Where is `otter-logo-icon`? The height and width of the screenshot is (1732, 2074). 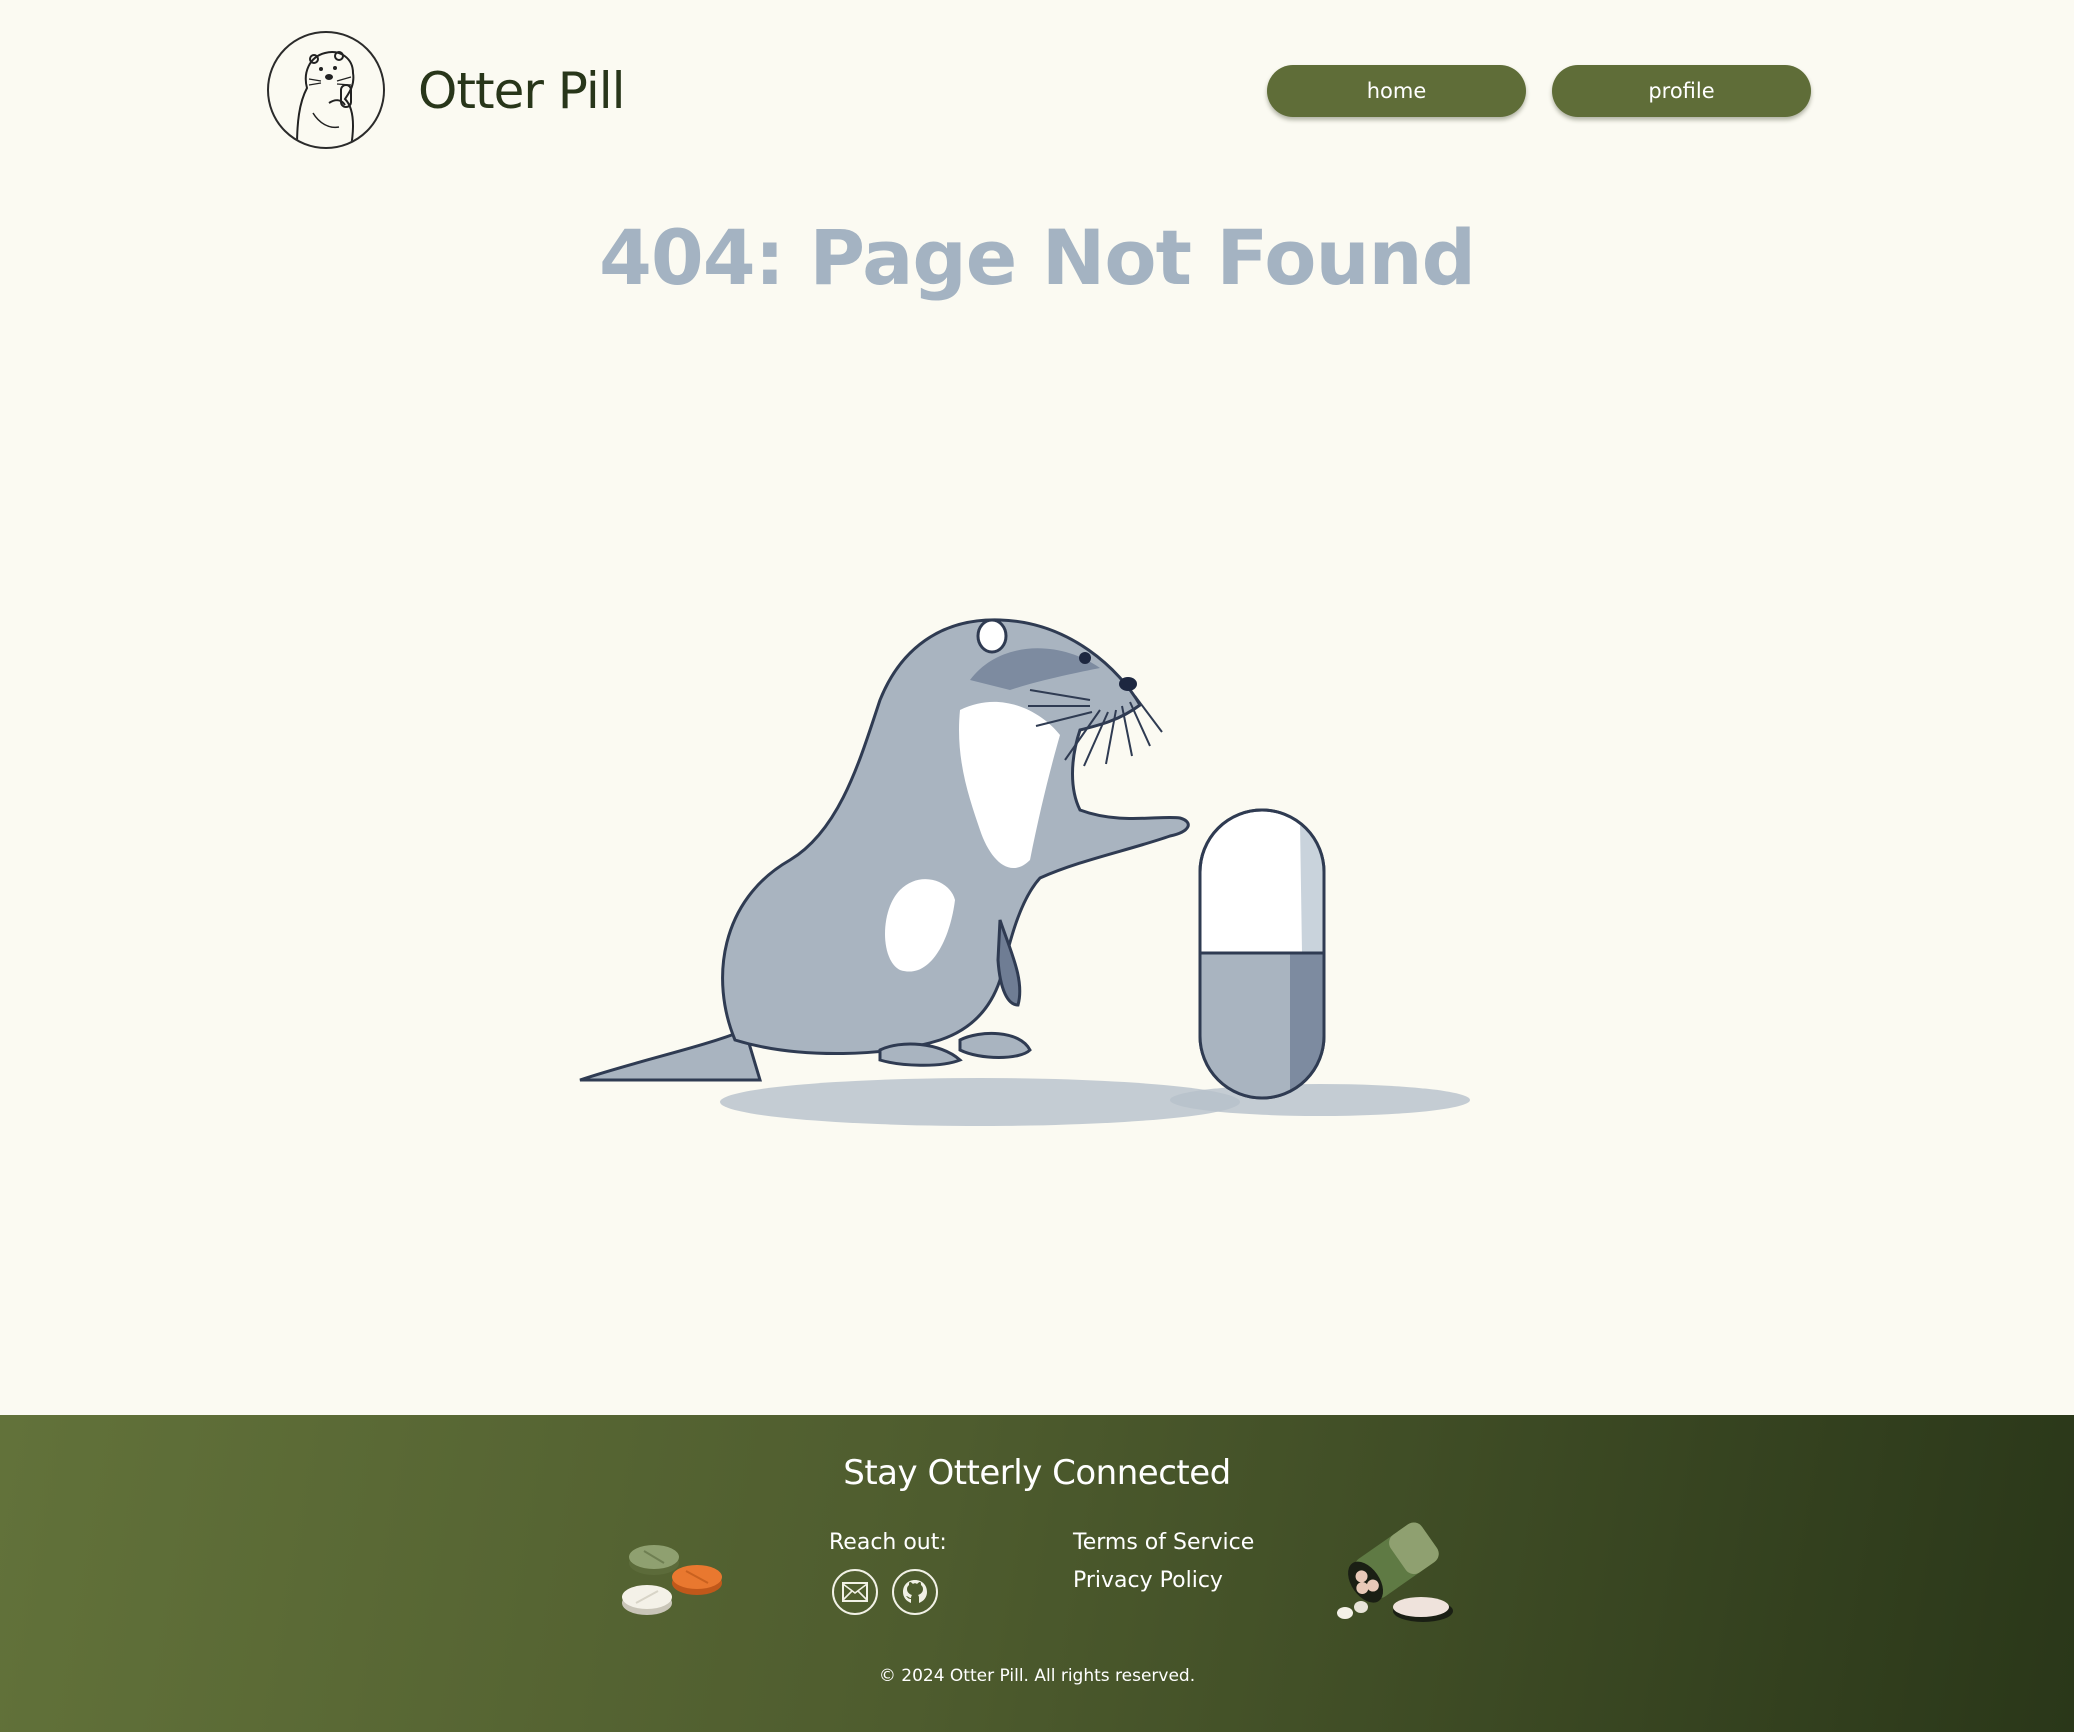
otter-logo-icon is located at coordinates (326, 90).